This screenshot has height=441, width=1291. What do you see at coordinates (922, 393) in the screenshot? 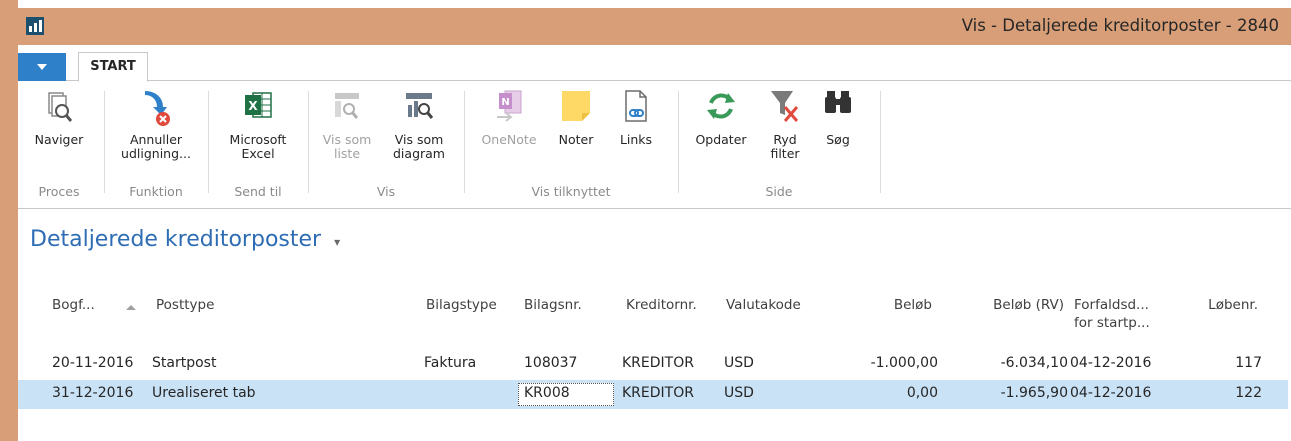
I see `cell-belob: 0,00` at bounding box center [922, 393].